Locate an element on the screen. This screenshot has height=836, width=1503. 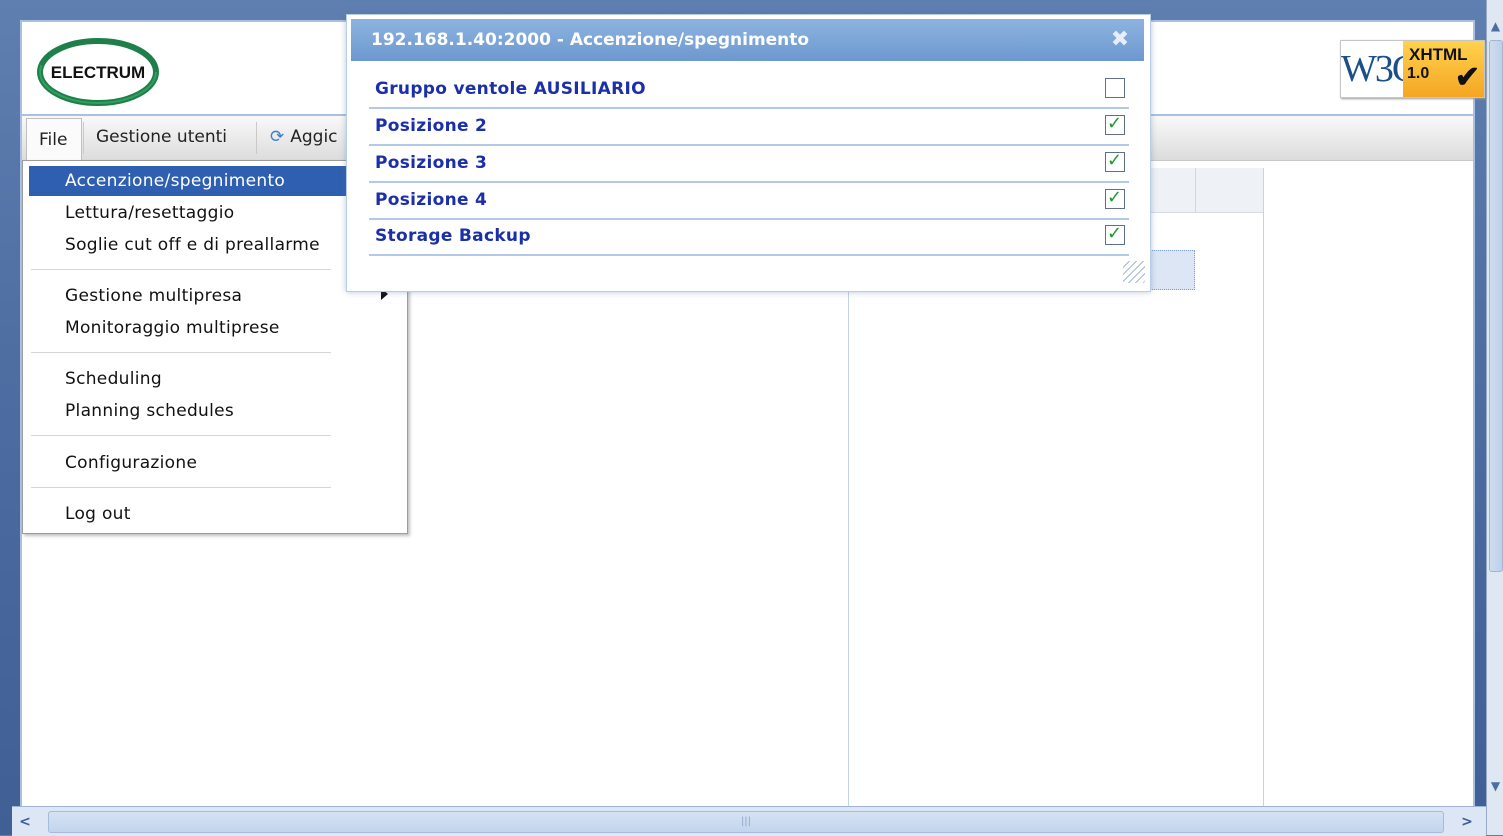
w3c-badge-left: W3C is located at coordinates (1379, 69).